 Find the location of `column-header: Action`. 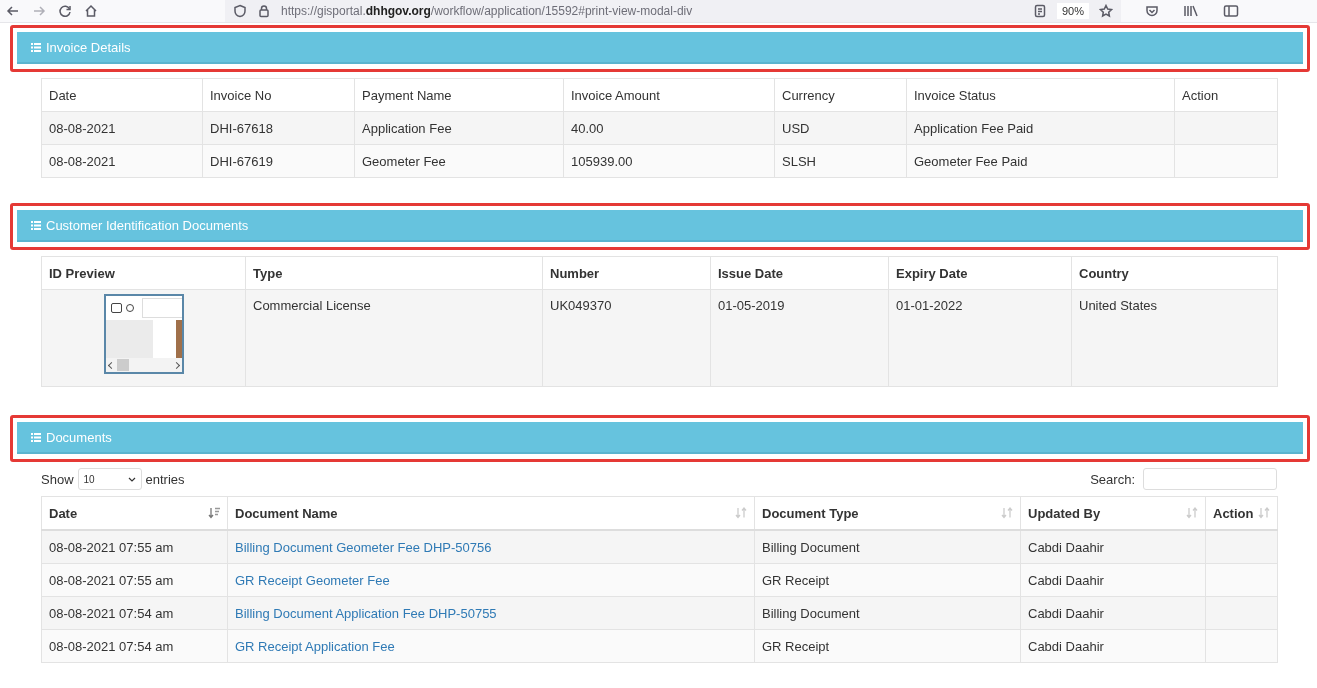

column-header: Action is located at coordinates (1226, 95).